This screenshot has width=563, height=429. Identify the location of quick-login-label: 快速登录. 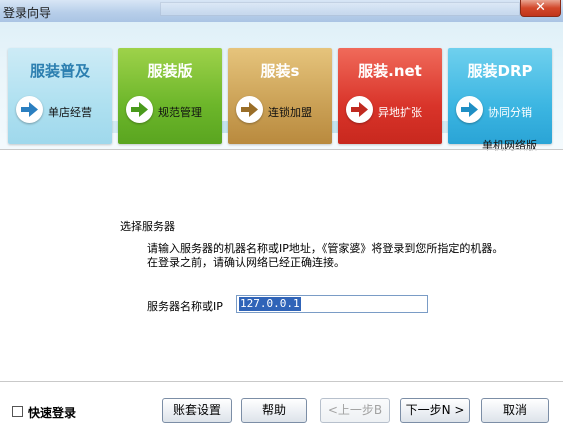
(52, 412).